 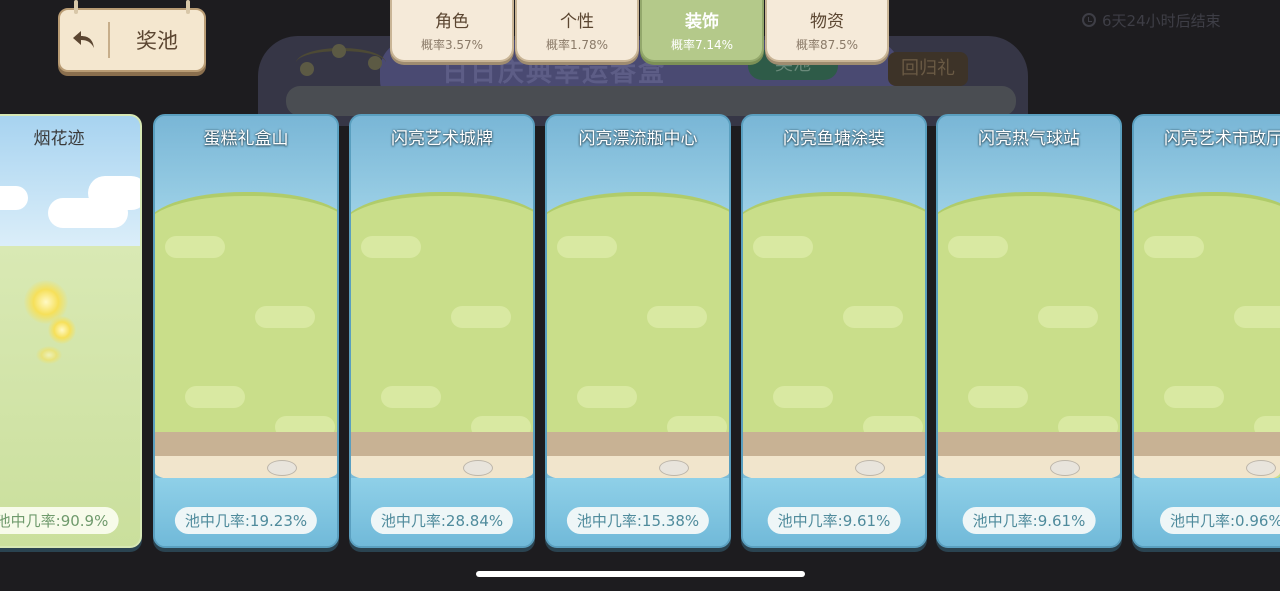 I want to click on background-bar, so click(x=651, y=101).